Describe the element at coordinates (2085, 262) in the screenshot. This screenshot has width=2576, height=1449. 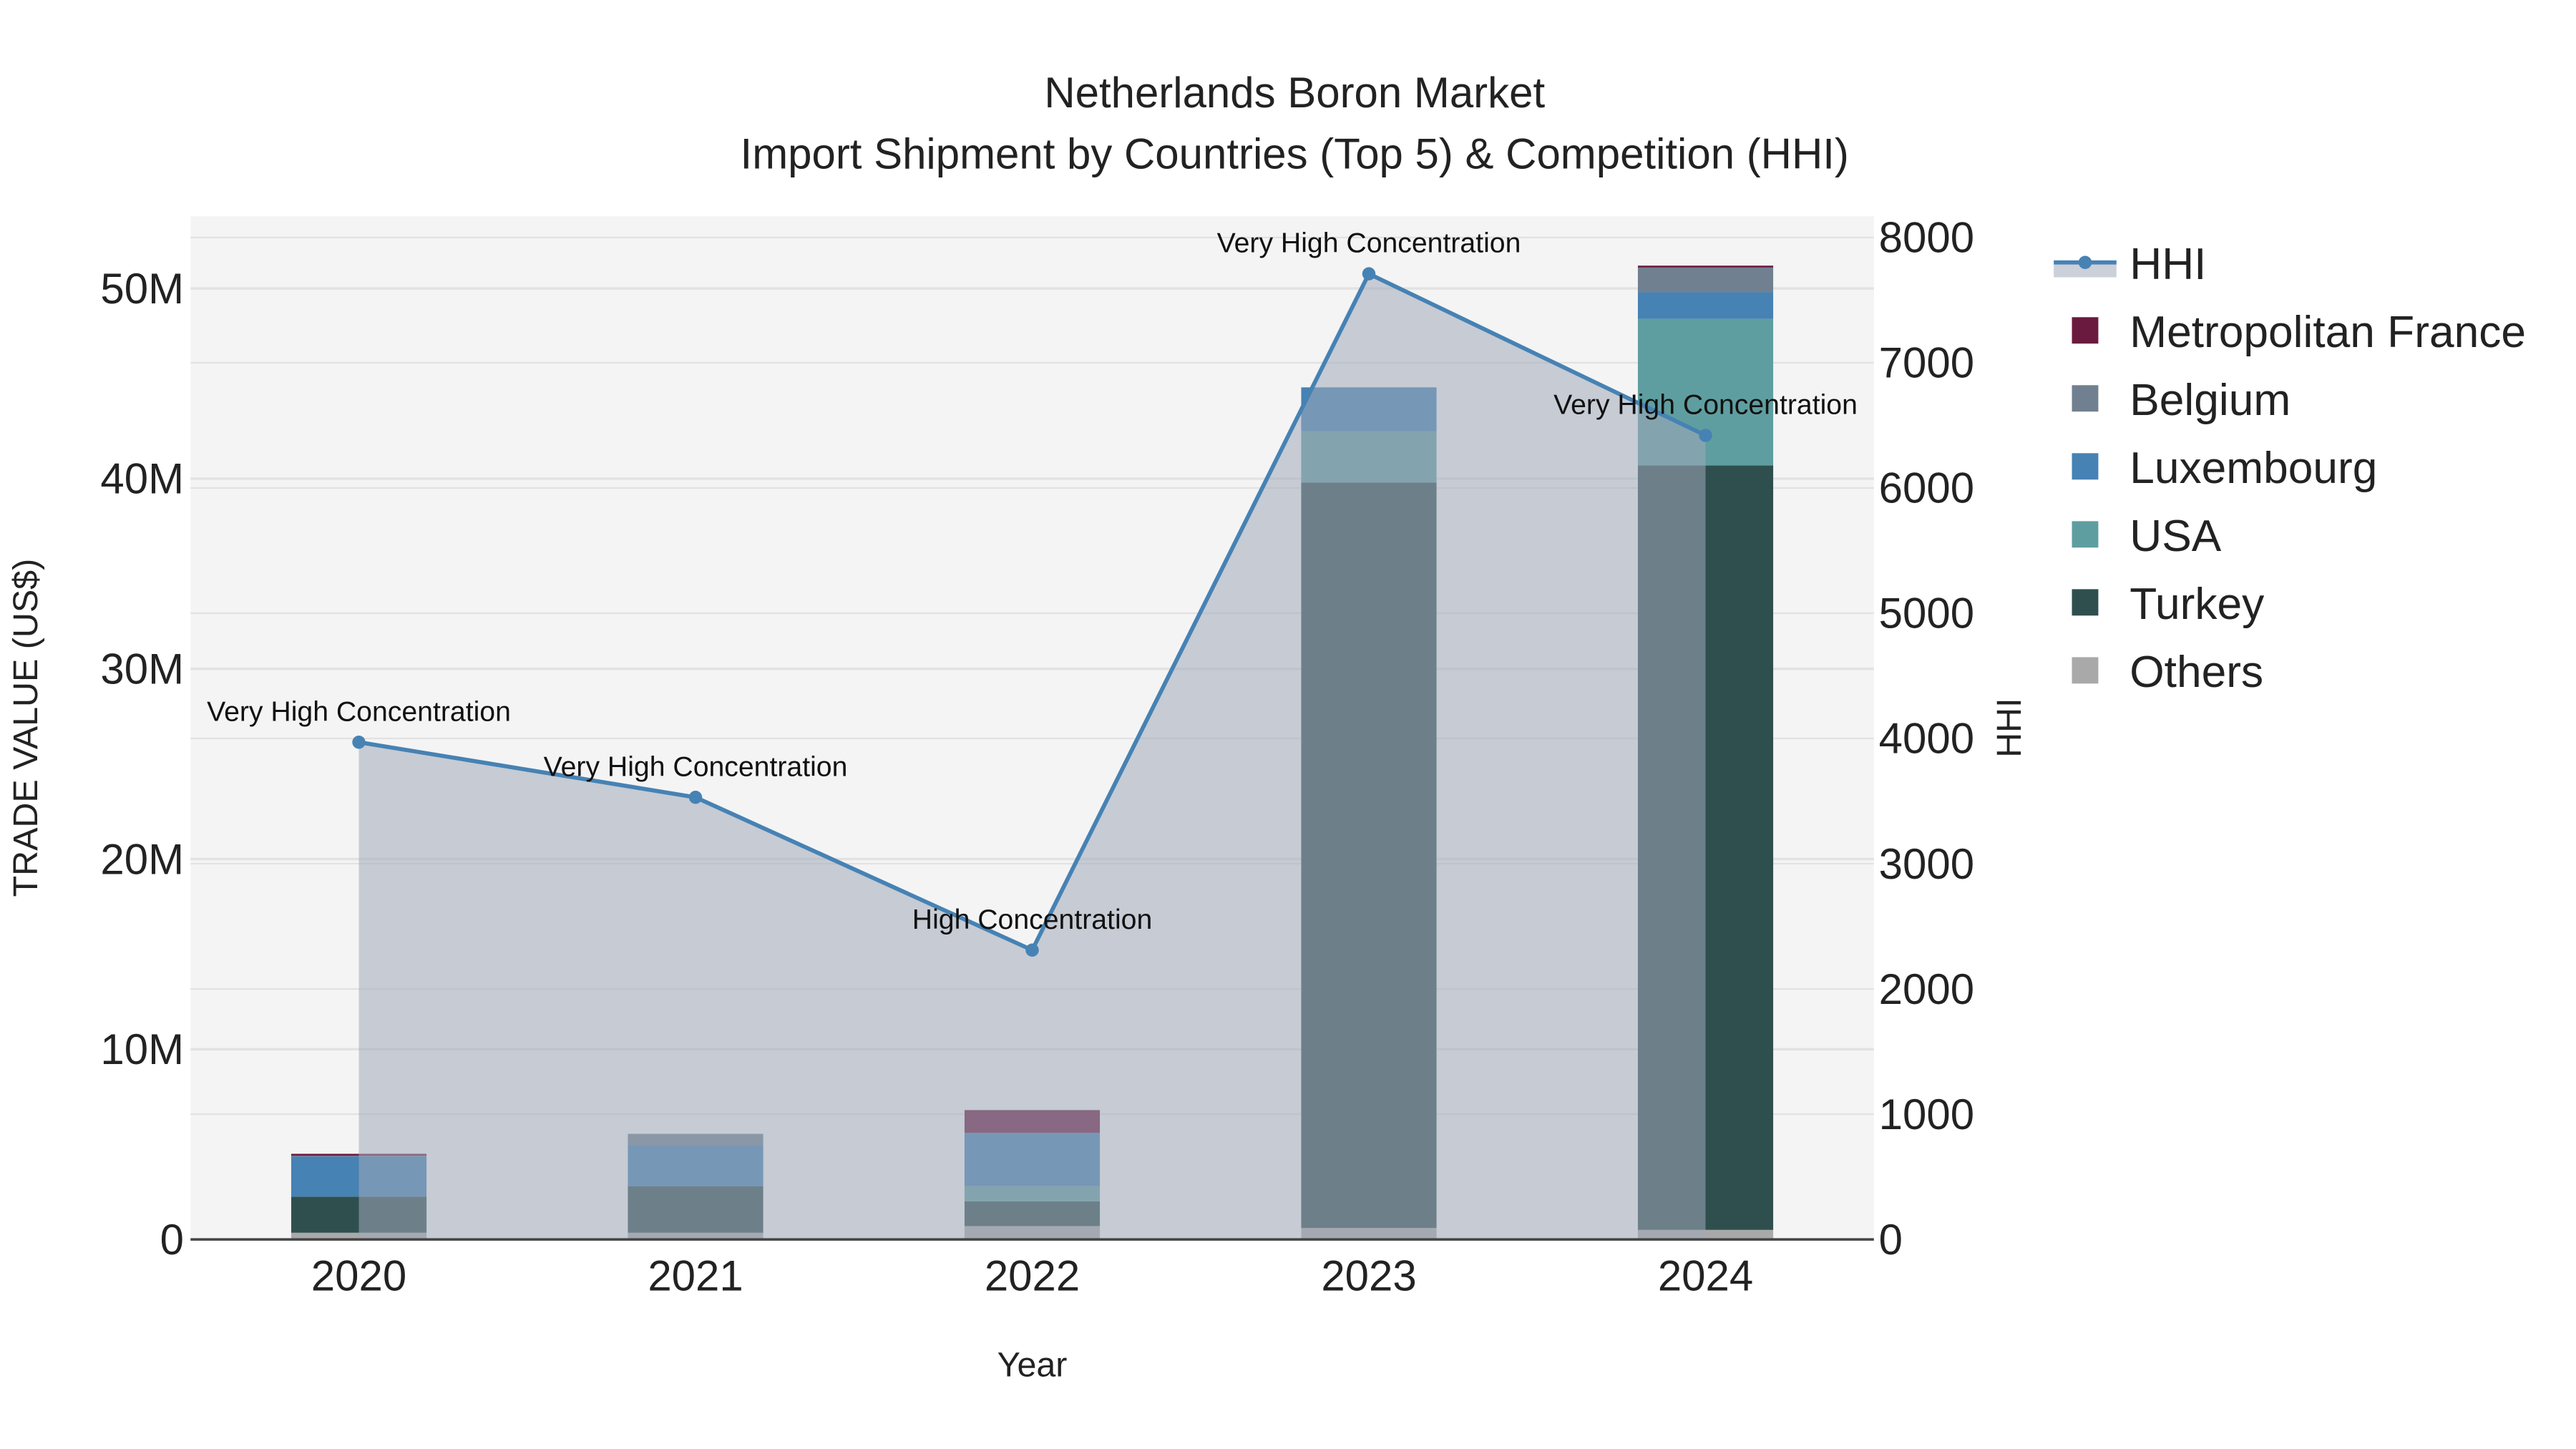
I see `legend-hhi-marker` at that location.